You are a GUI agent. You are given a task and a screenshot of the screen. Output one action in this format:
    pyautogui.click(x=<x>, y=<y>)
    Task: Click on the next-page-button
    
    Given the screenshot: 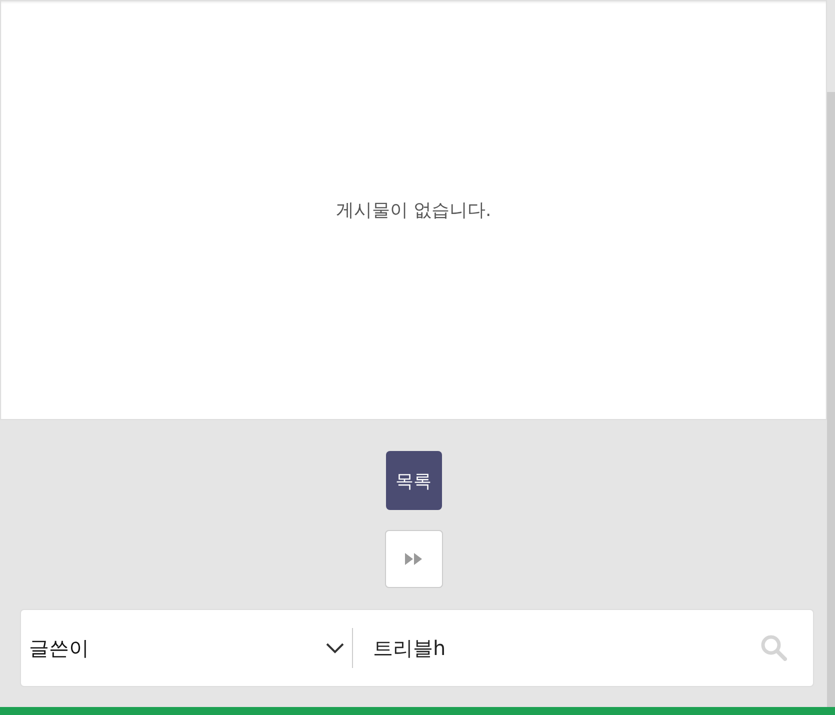 What is the action you would take?
    pyautogui.click(x=413, y=559)
    